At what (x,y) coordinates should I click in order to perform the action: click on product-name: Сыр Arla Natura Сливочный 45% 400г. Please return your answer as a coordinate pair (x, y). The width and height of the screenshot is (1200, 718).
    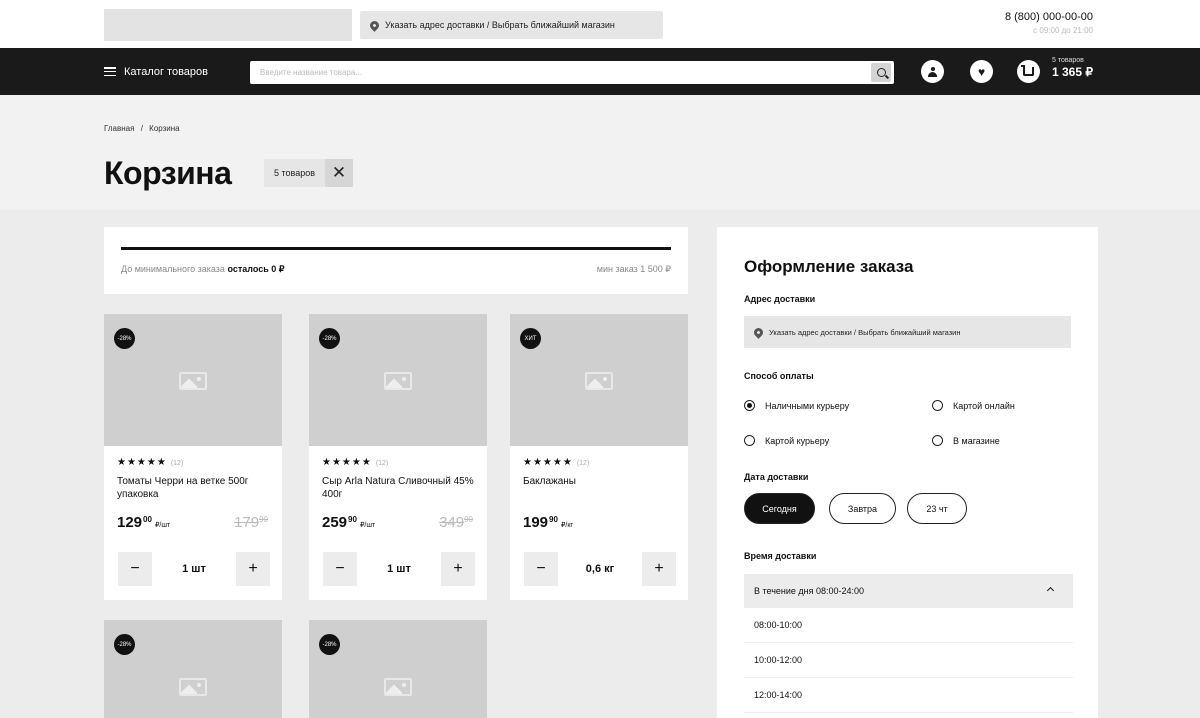
    Looking at the image, I should click on (399, 488).